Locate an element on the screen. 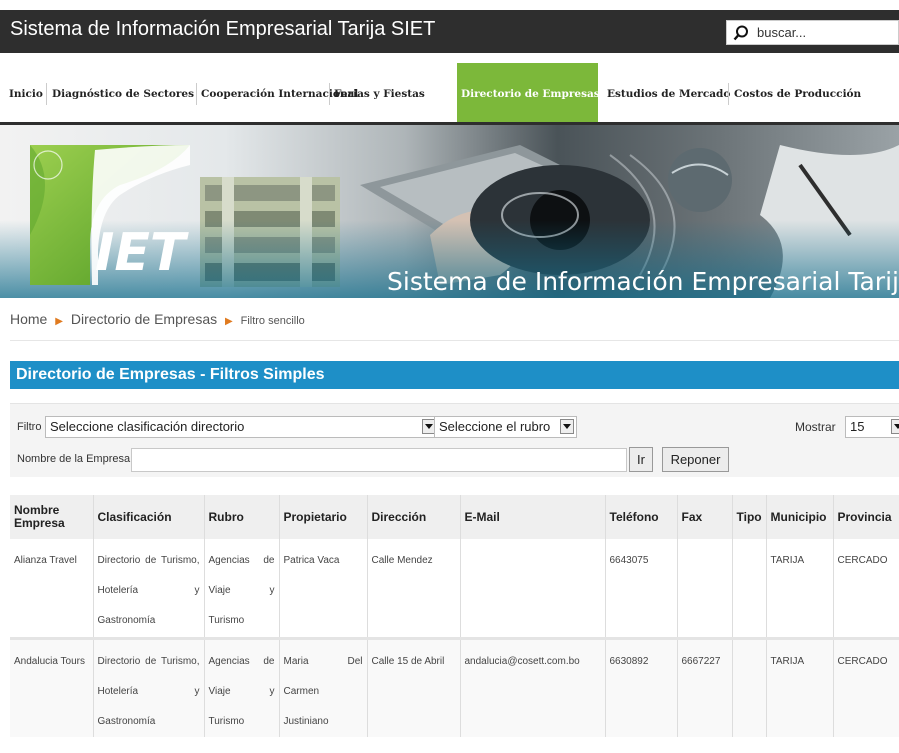  filtro-label: Filtro is located at coordinates (29, 427).